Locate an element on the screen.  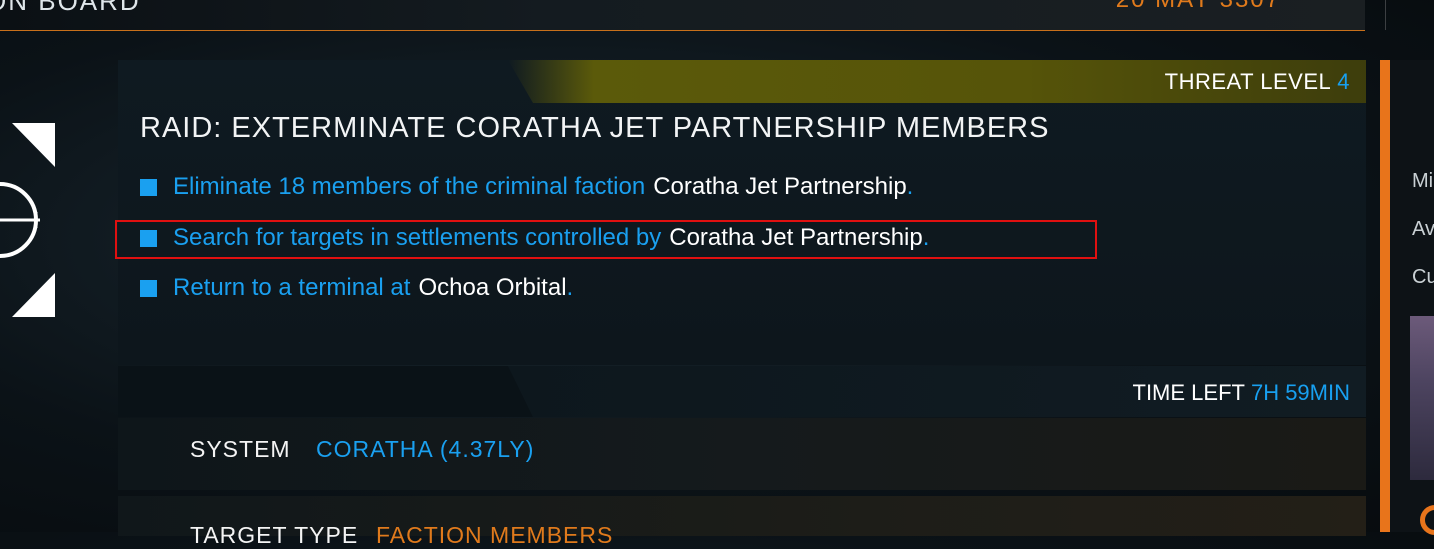
mission-type-emblem-icon is located at coordinates (27, 220).